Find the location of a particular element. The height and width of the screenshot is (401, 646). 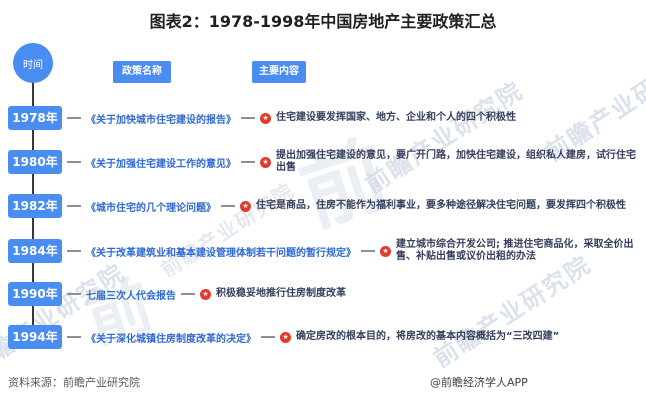

policy-content: 提出加强住宅建设的意见，要广开门路，加快住宅建设，组织私人建房，试行住宅出售 is located at coordinates (456, 161).